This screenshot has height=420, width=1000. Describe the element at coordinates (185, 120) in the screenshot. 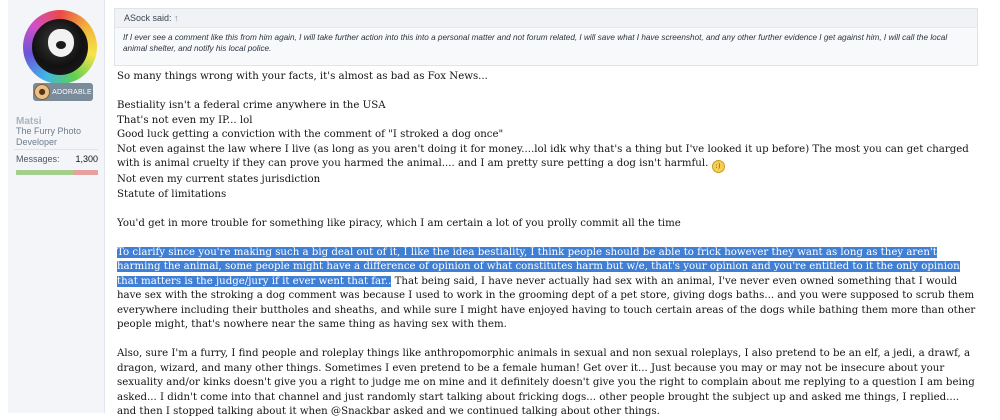

I see `message-line: That's not even my IP... lol` at that location.